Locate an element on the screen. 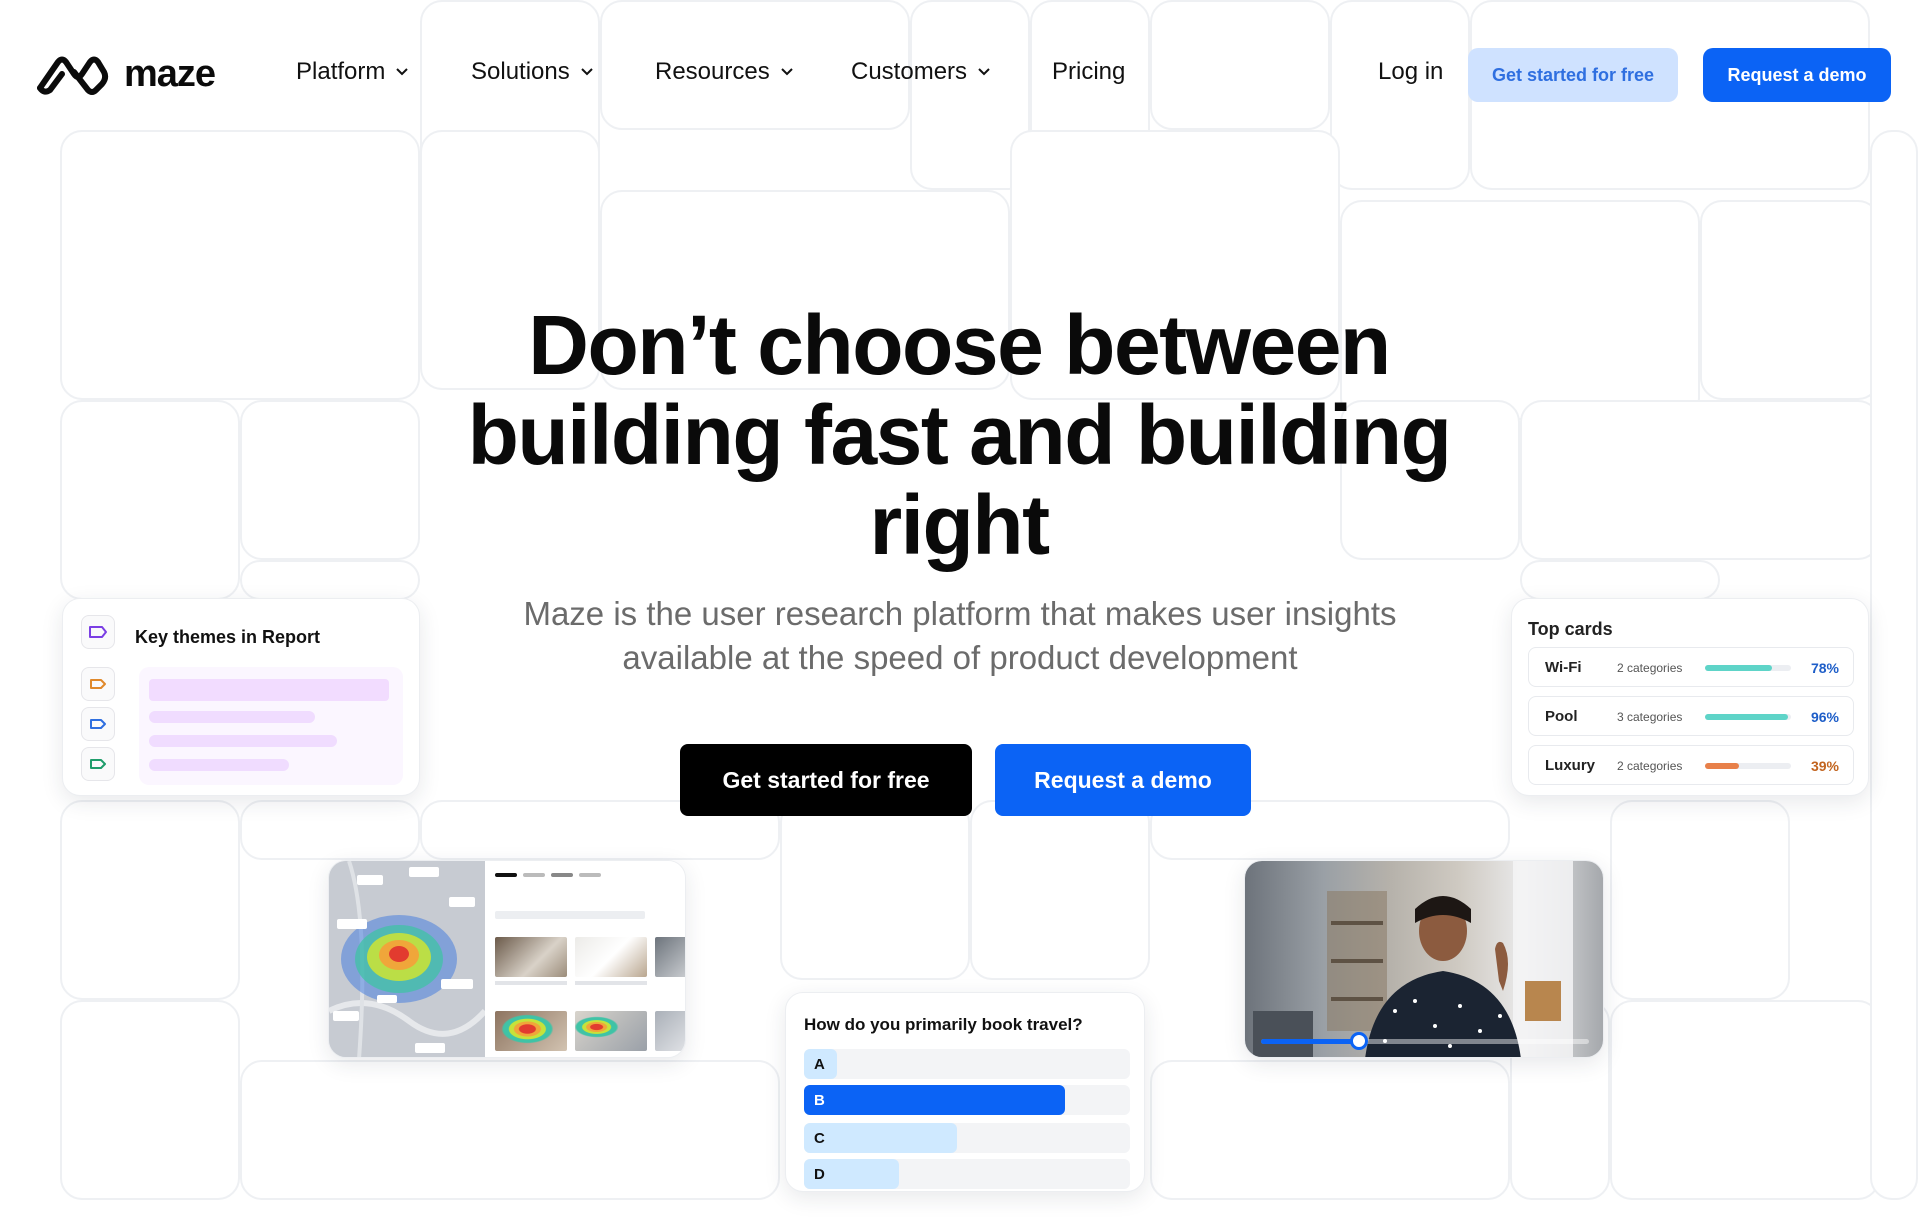  heatmap-map is located at coordinates (408, 959).